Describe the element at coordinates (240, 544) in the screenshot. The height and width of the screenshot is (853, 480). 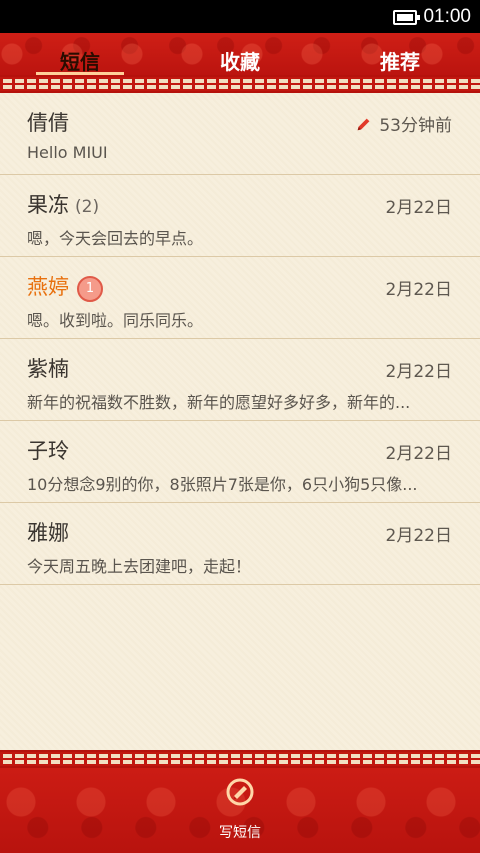
I see `message-row: 雅娜 2月22日 今天周五晚上去团建吧，走起！` at that location.